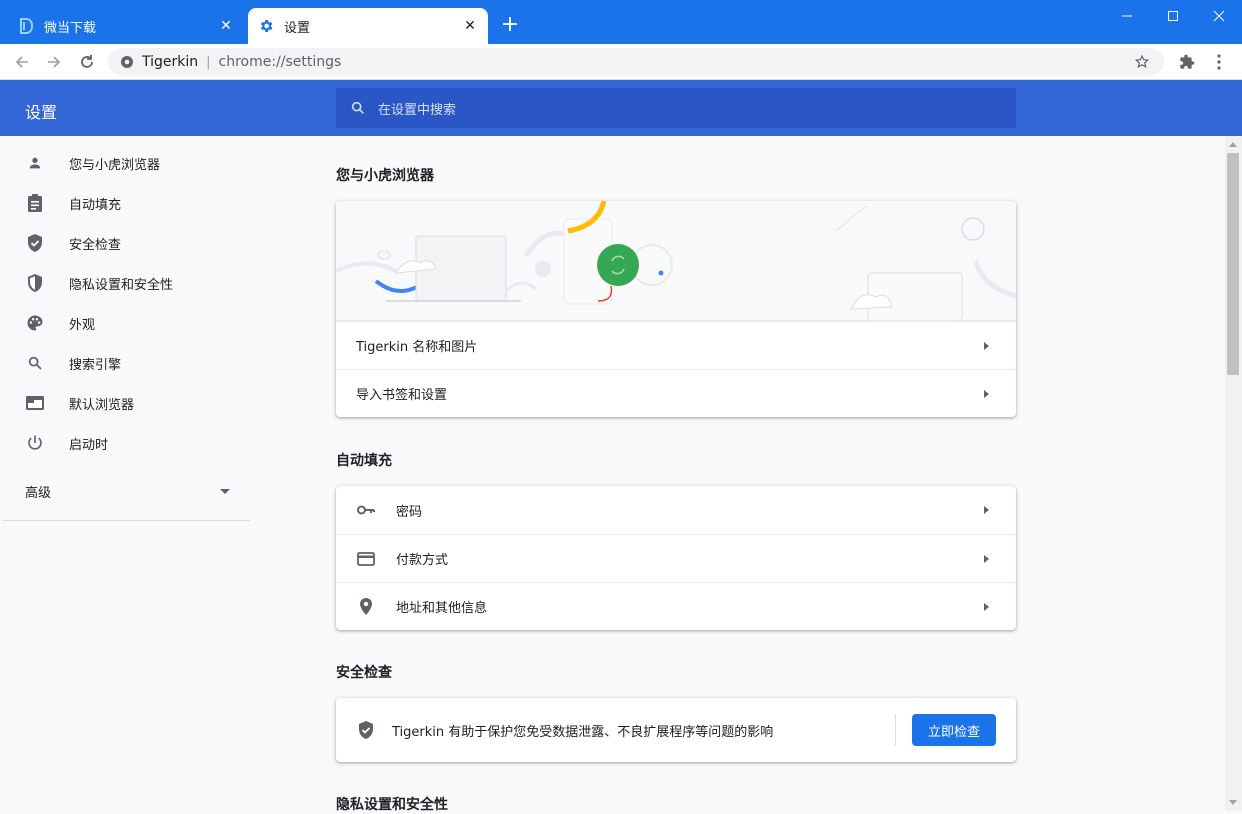 The image size is (1242, 814). Describe the element at coordinates (82, 325) in the screenshot. I see `sidebar-item-label: 外观` at that location.